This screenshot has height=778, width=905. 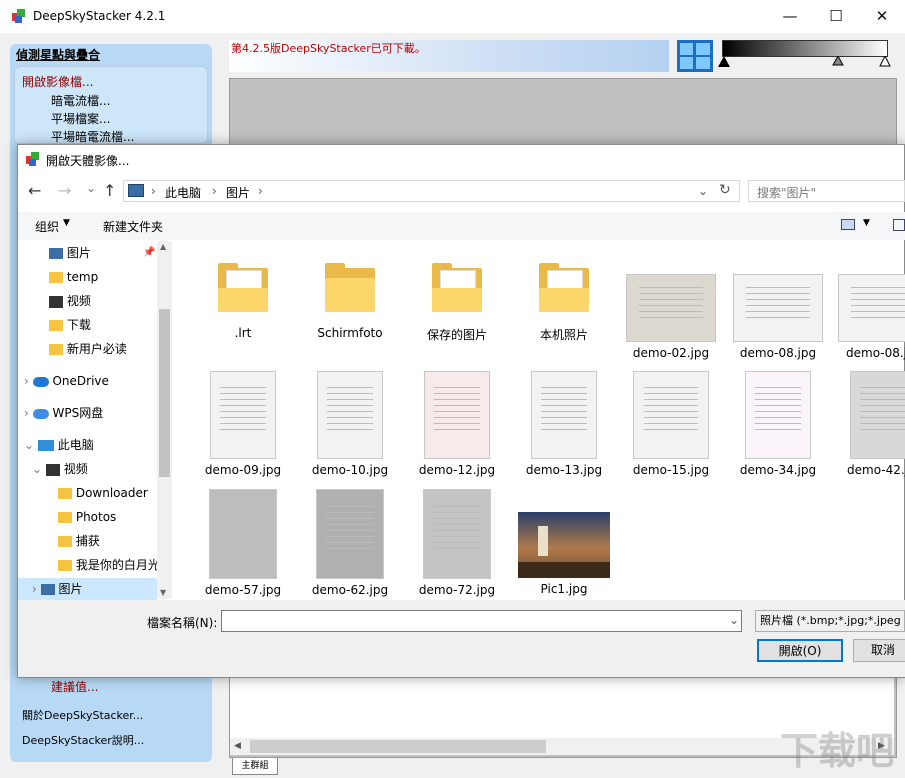 I want to click on file-item: .lrt, so click(x=243, y=309).